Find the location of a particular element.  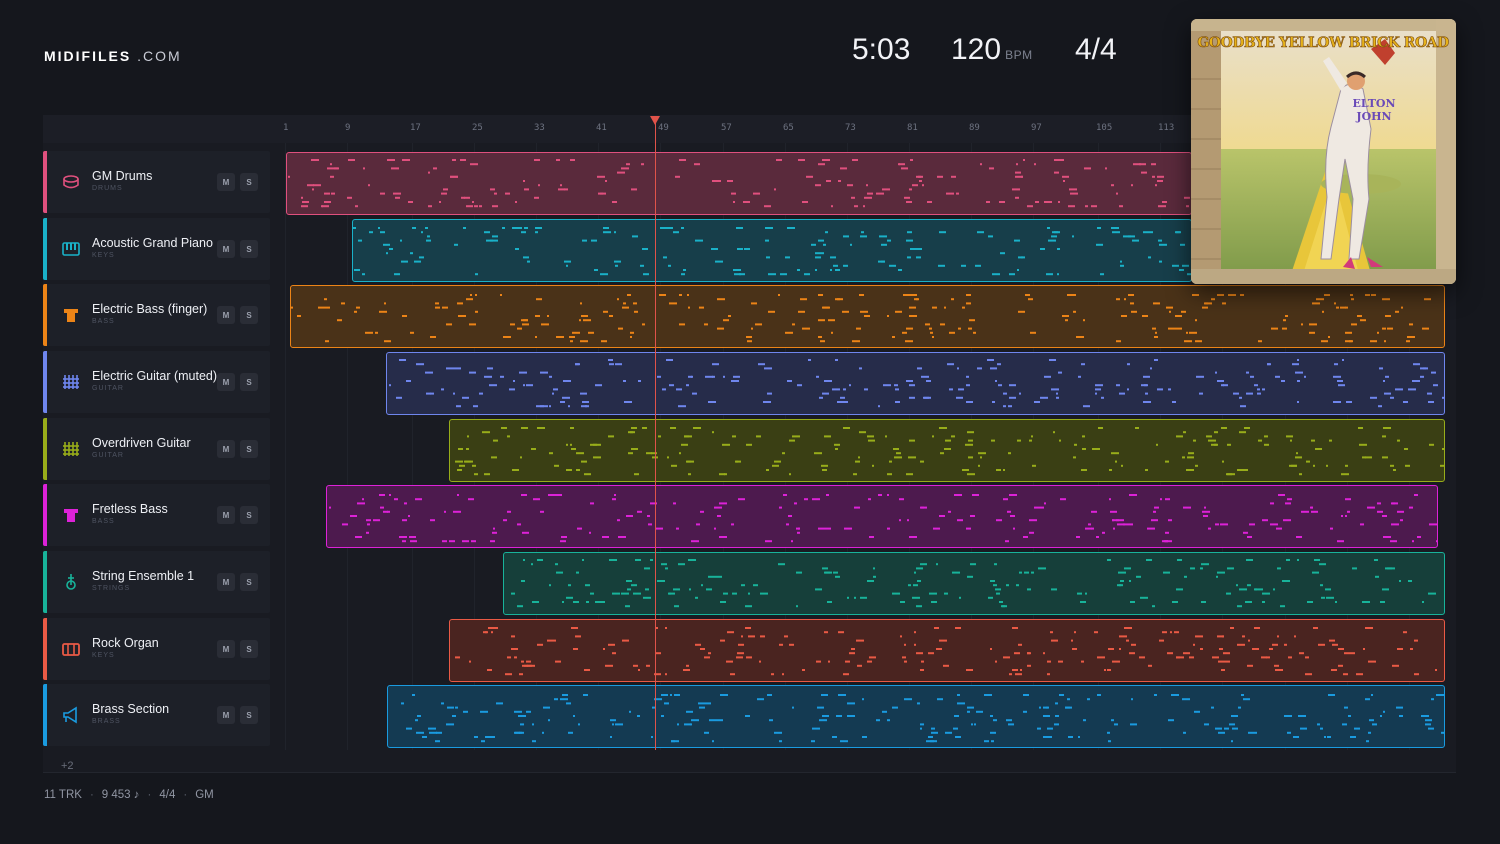

ruler-tick-113: 113 is located at coordinates (1166, 128).